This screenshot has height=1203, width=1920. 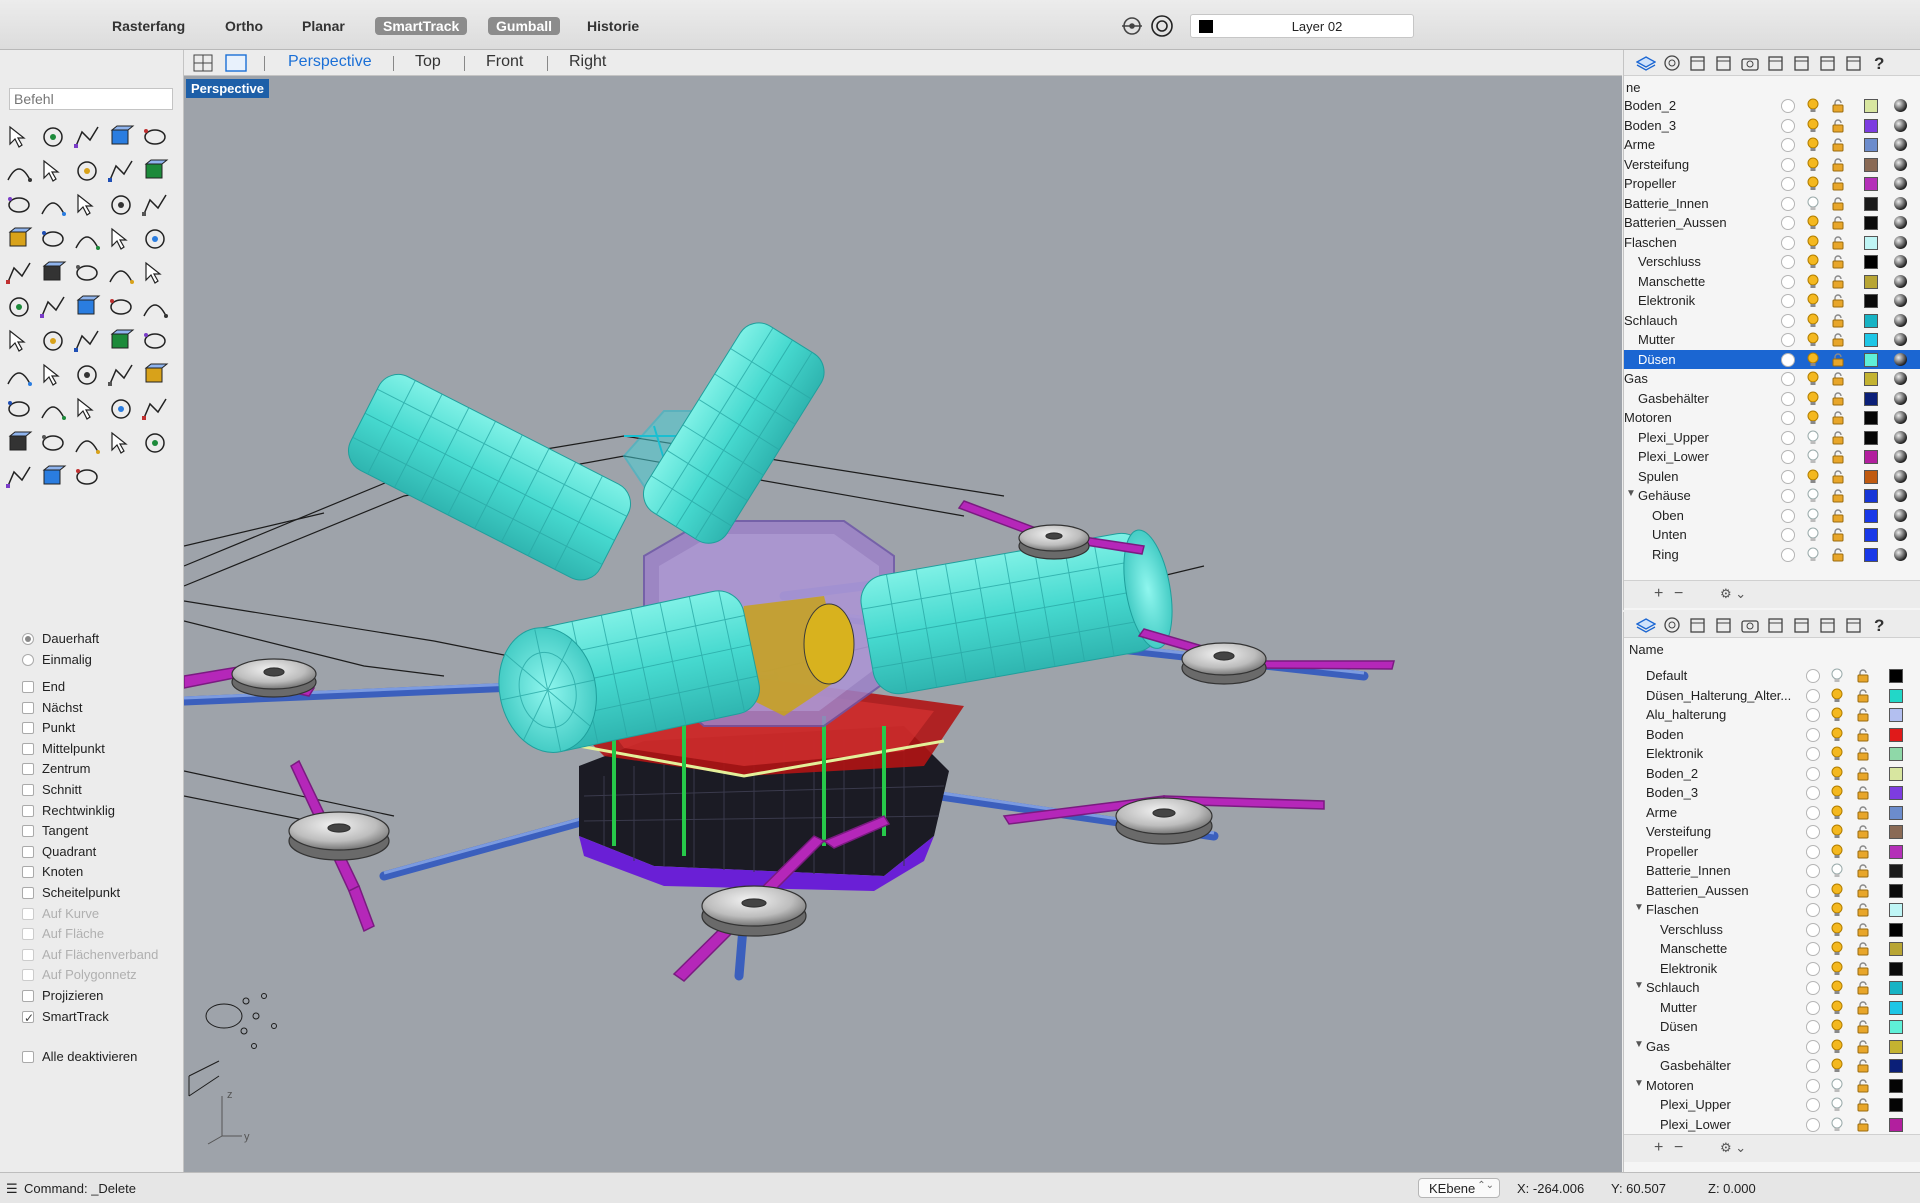 I want to click on help-icon: ?, so click(x=1880, y=63).